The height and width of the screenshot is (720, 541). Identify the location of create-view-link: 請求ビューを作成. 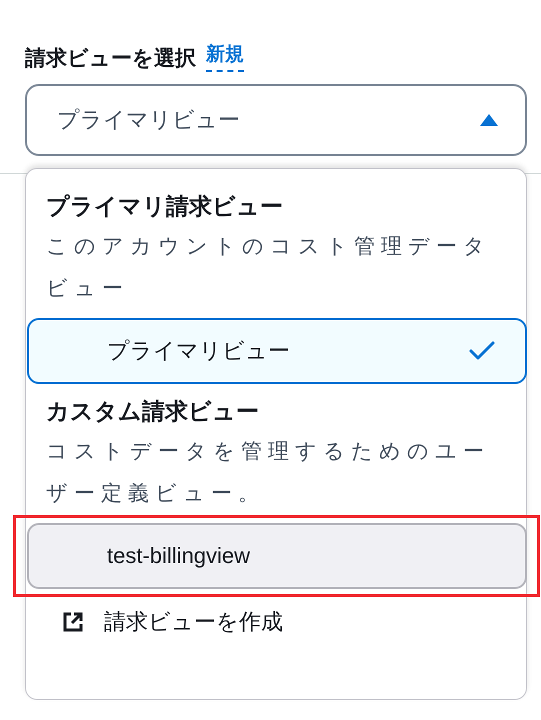
(276, 619).